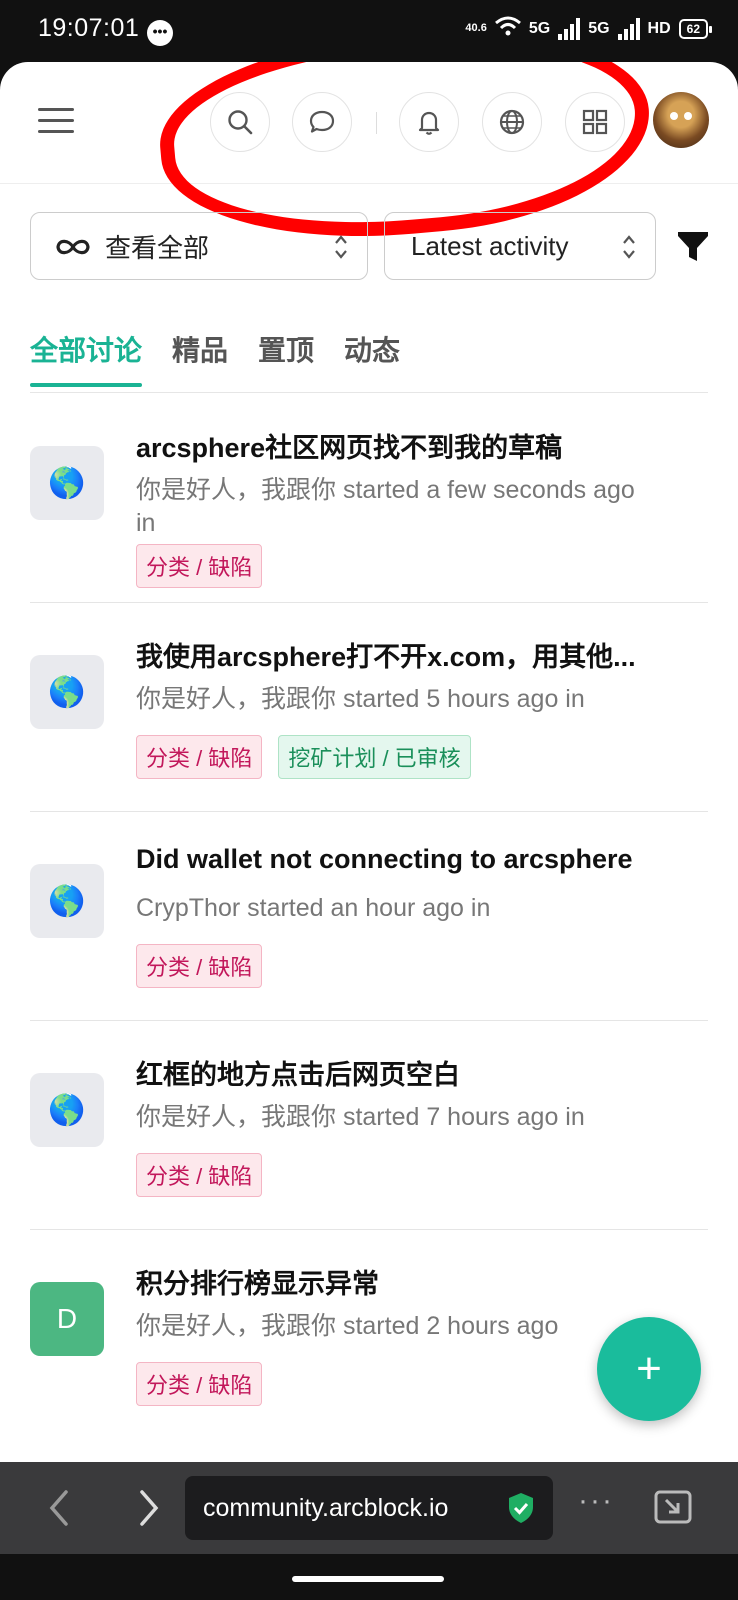 The height and width of the screenshot is (1600, 738). What do you see at coordinates (374, 757) in the screenshot?
I see `tag: 挖矿计划 / 已审核` at bounding box center [374, 757].